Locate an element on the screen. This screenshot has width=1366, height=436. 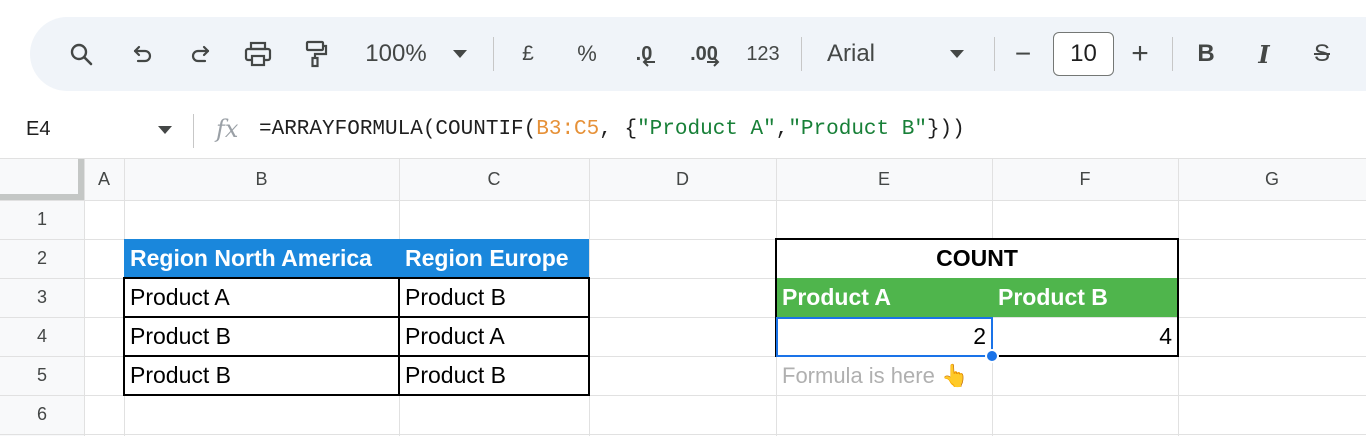
font-family-select: Arial is located at coordinates (857, 54).